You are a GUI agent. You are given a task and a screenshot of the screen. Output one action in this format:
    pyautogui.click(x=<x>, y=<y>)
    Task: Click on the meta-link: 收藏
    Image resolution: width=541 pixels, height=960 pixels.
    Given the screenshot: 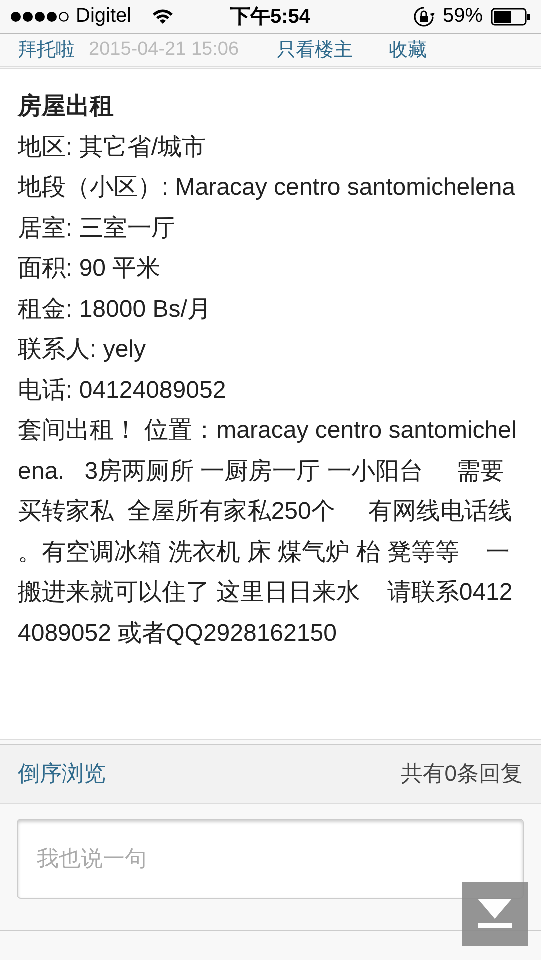 What is the action you would take?
    pyautogui.click(x=408, y=50)
    